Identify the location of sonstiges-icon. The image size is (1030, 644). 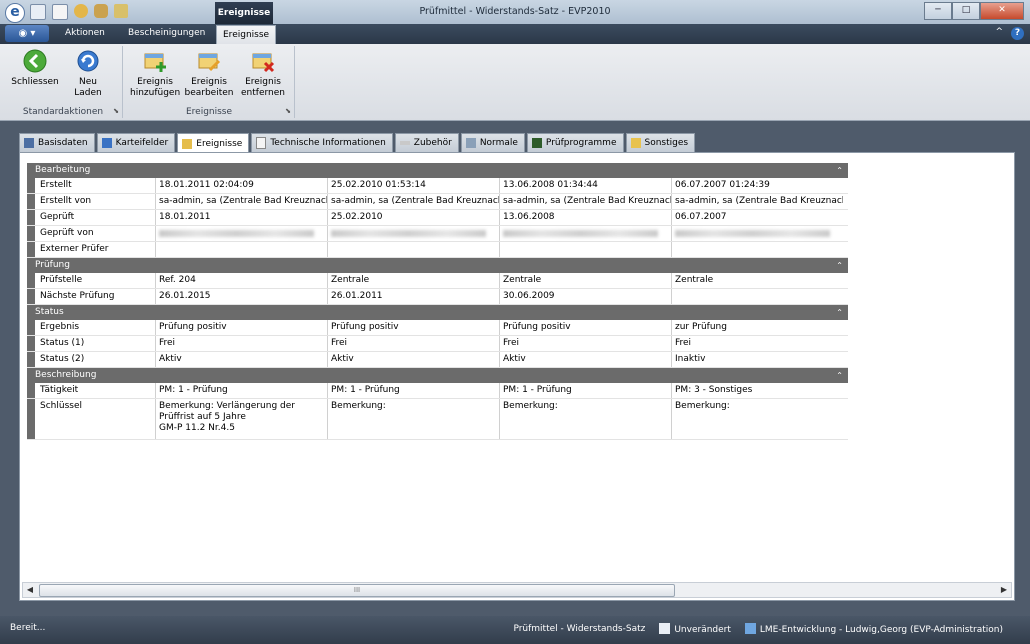
(635, 143).